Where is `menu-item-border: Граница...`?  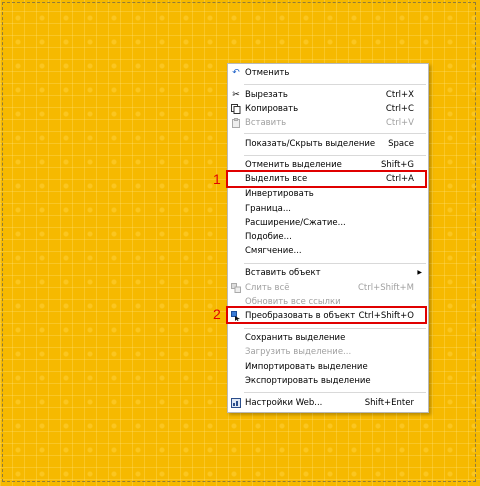
menu-item-border: Граница... is located at coordinates (328, 209).